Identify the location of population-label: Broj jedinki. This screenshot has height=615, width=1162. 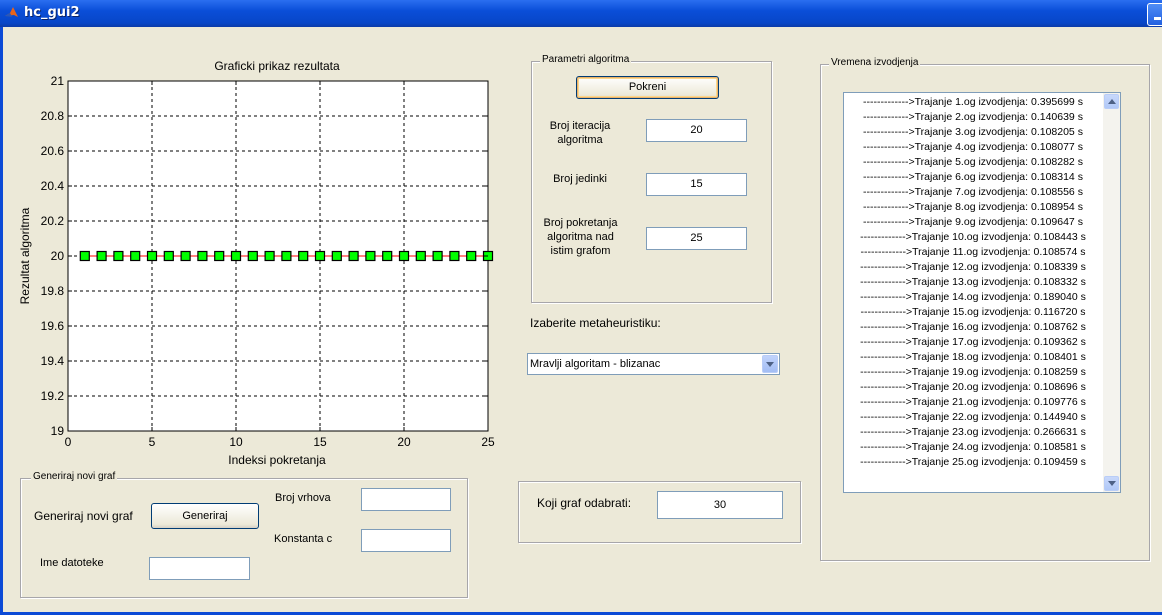
(580, 179).